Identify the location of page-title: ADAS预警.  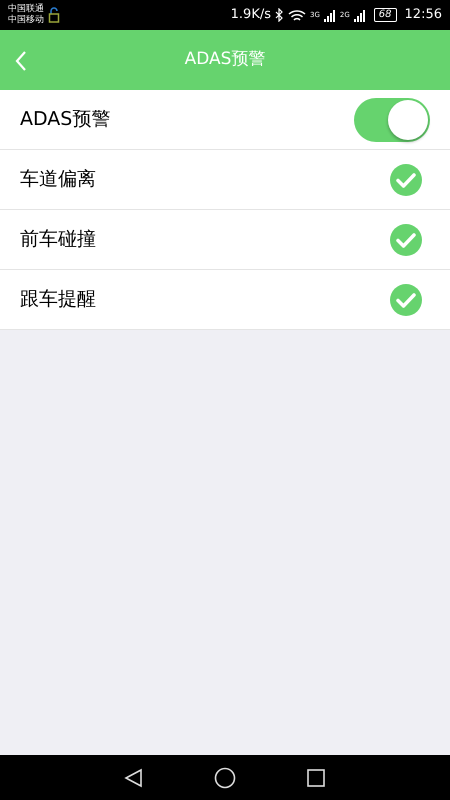
(225, 60).